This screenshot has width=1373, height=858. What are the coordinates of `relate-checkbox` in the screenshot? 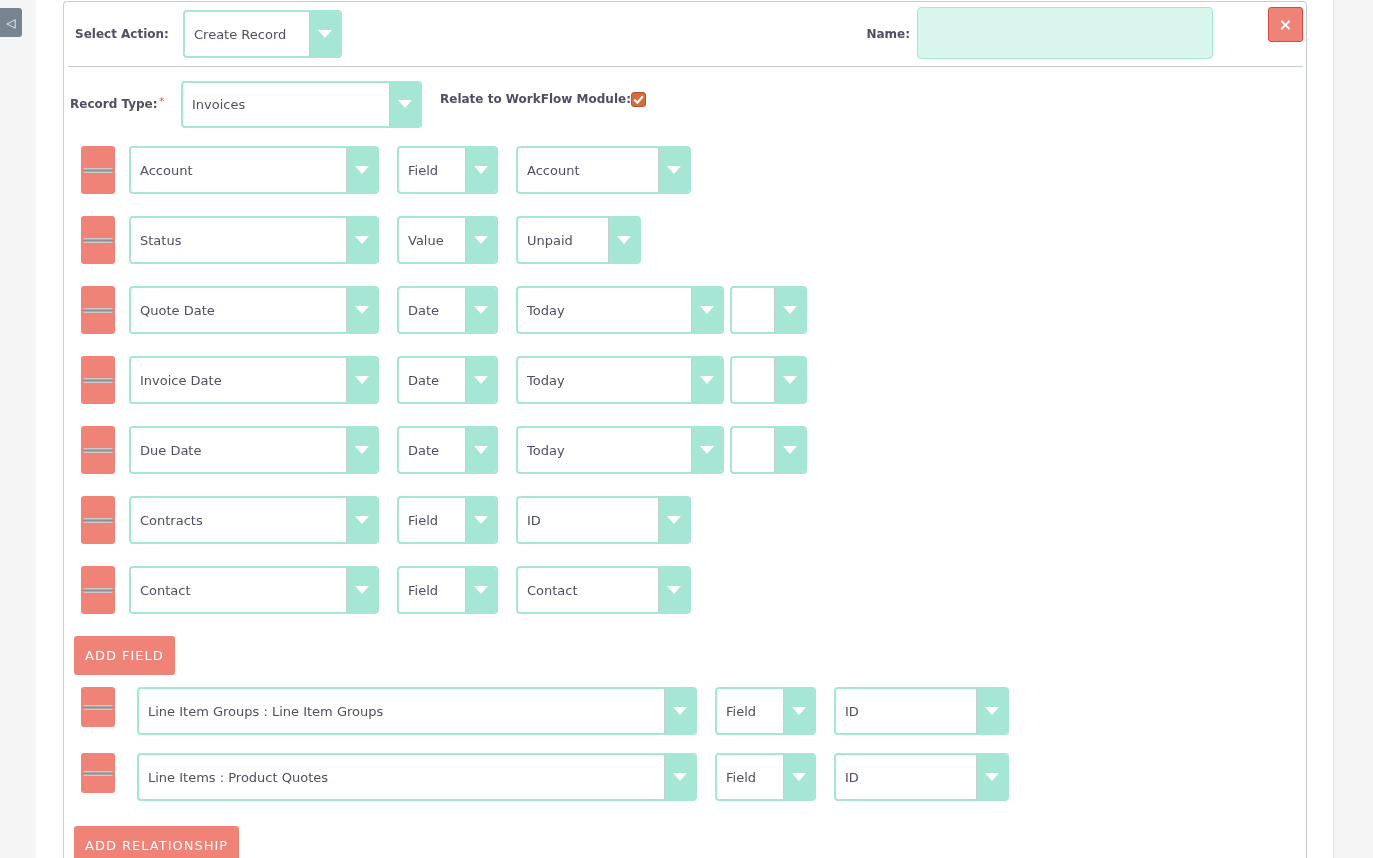 It's located at (638, 99).